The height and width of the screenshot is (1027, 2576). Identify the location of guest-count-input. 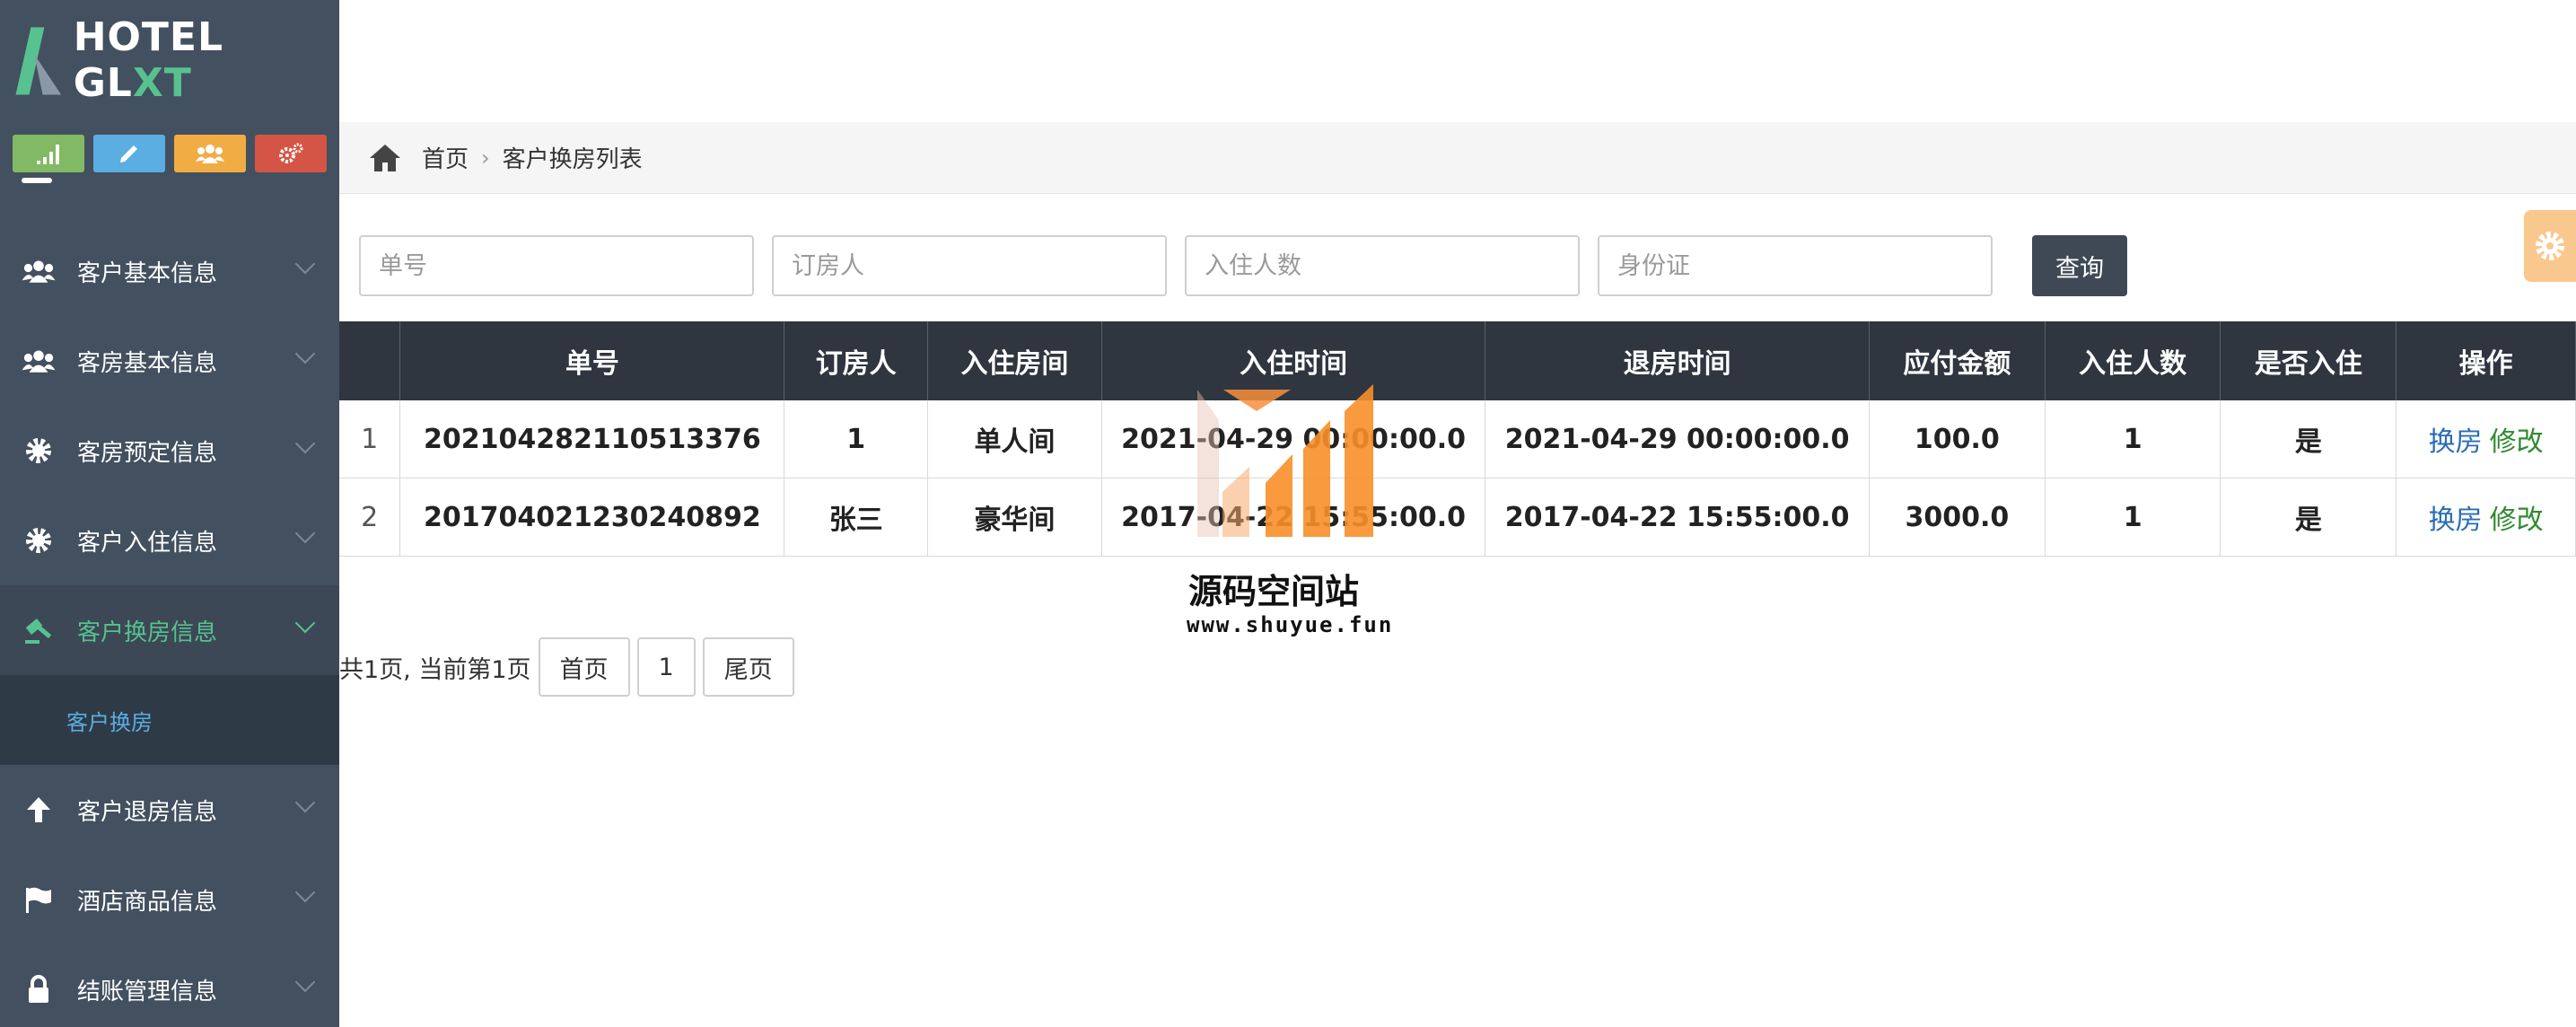
(1382, 265).